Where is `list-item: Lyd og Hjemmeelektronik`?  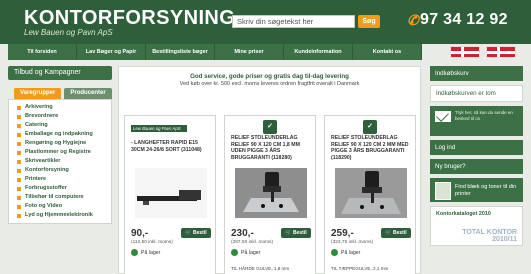 list-item: Lyd og Hjemmeelektronik is located at coordinates (60, 215).